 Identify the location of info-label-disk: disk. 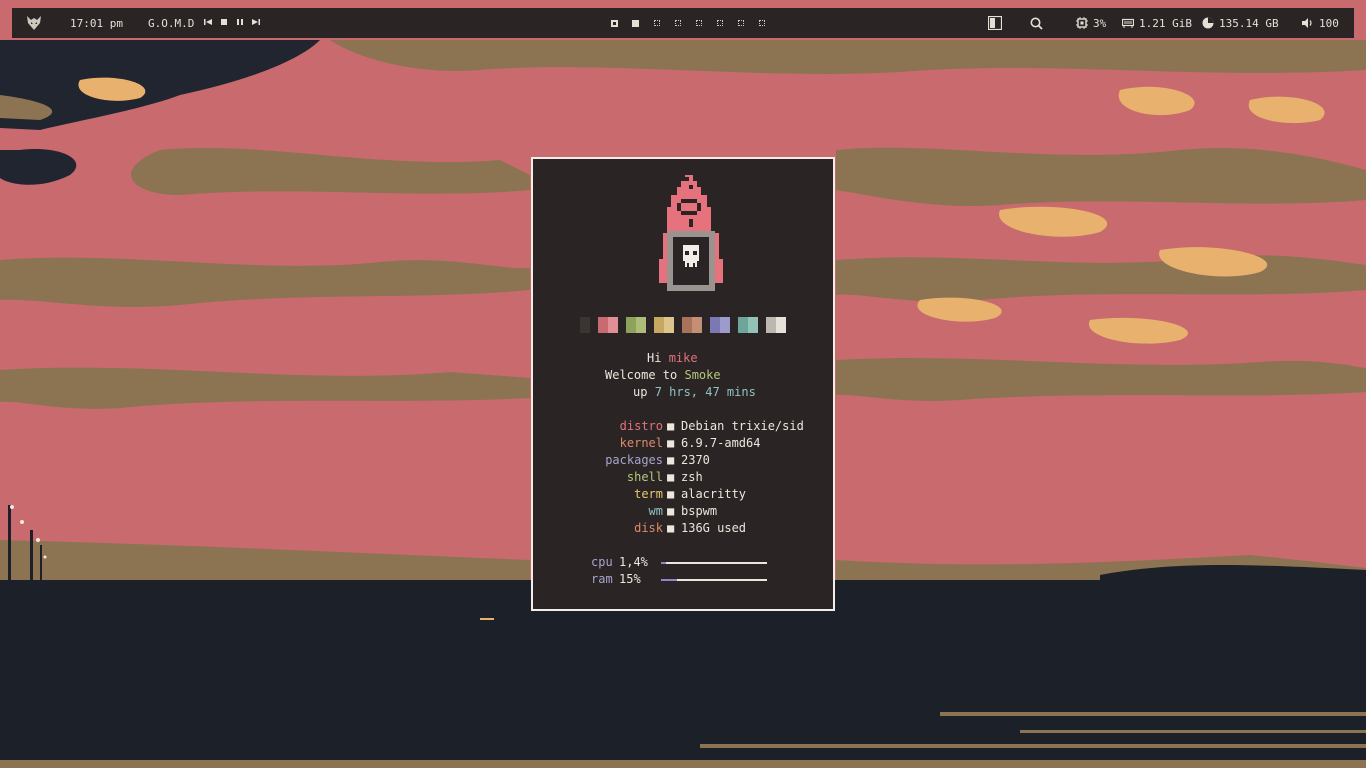
(648, 528).